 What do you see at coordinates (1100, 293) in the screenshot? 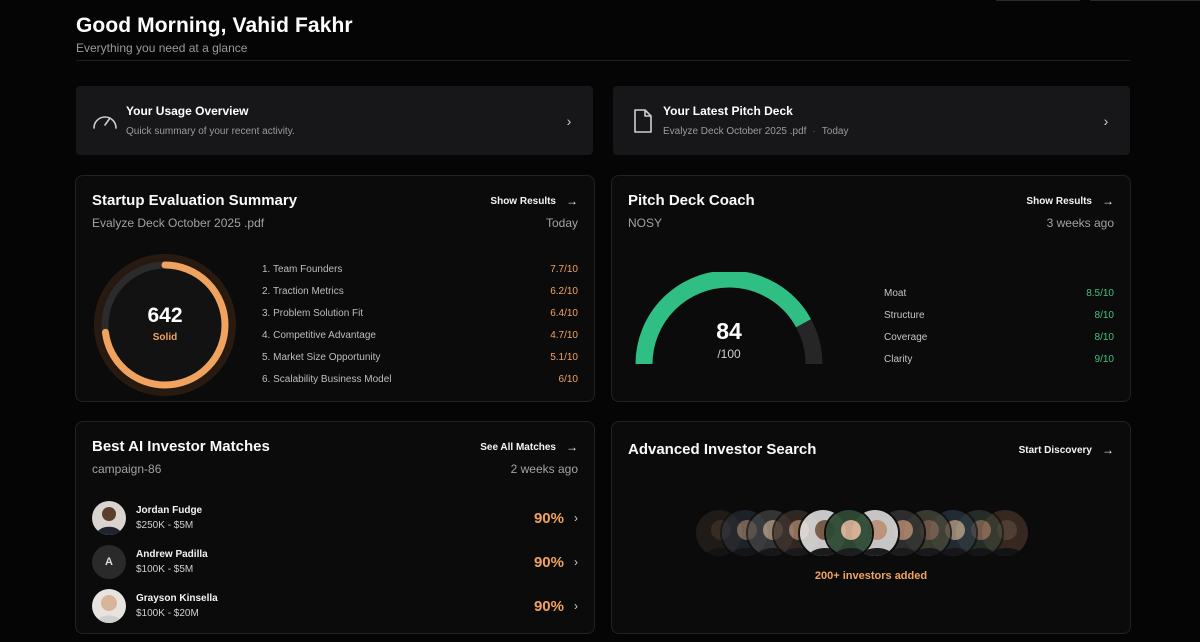
I see `coach-metric-value: 8.5/10` at bounding box center [1100, 293].